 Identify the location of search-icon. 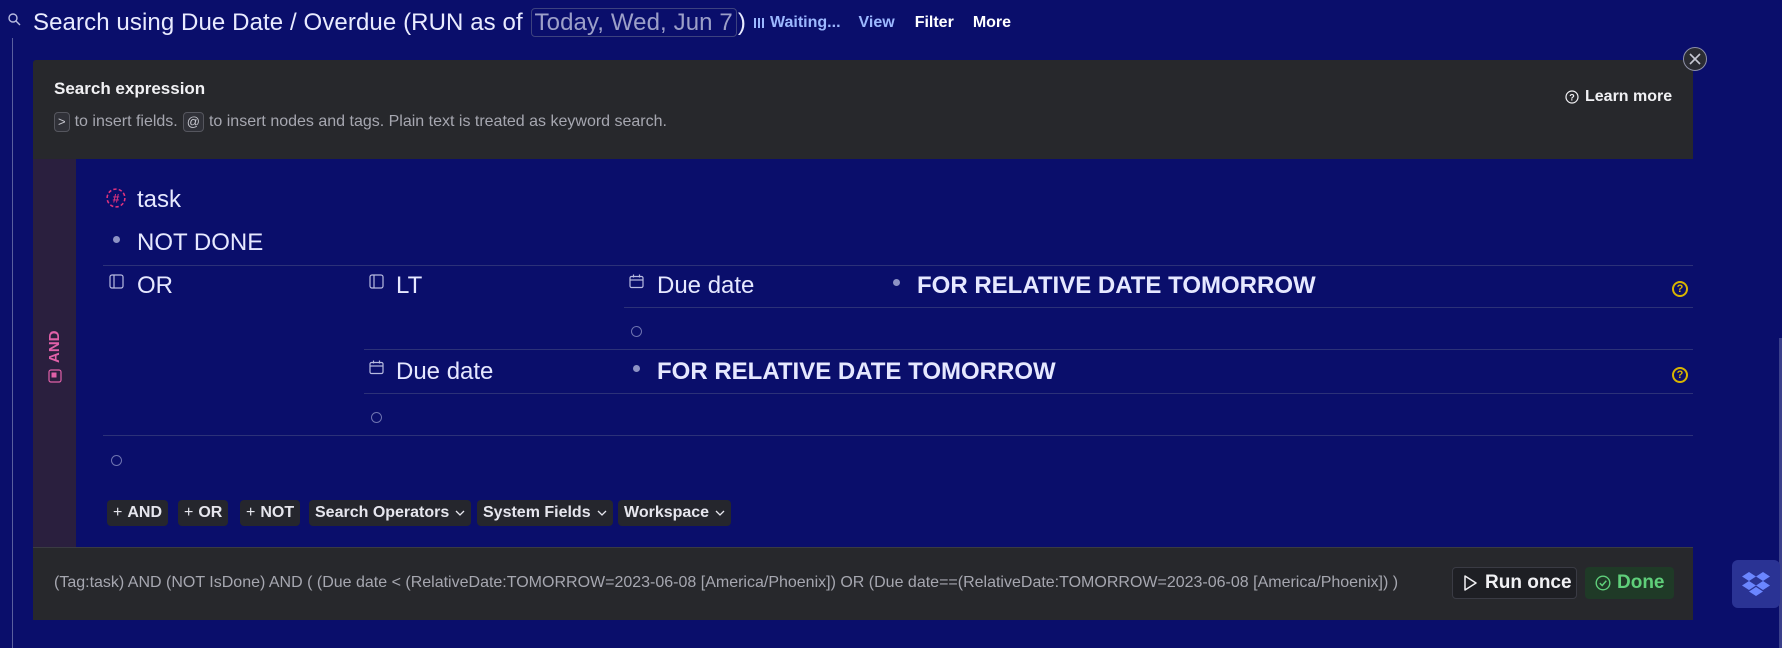
(14, 19).